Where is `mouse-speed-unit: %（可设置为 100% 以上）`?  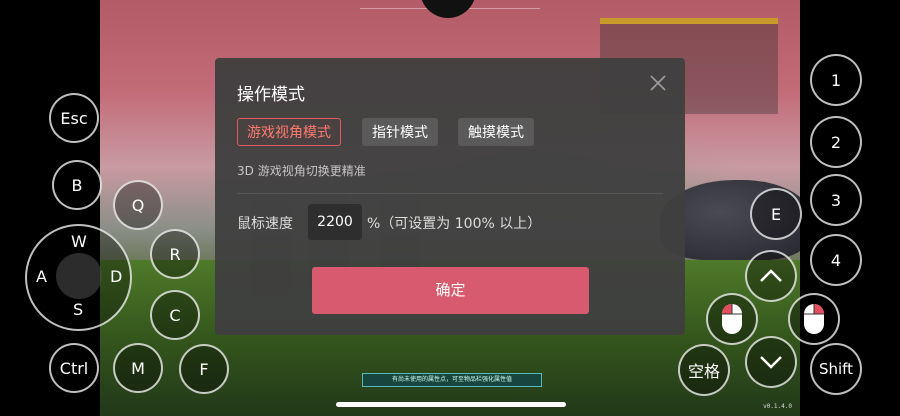
mouse-speed-unit: %（可设置为 100% 以上） is located at coordinates (454, 224).